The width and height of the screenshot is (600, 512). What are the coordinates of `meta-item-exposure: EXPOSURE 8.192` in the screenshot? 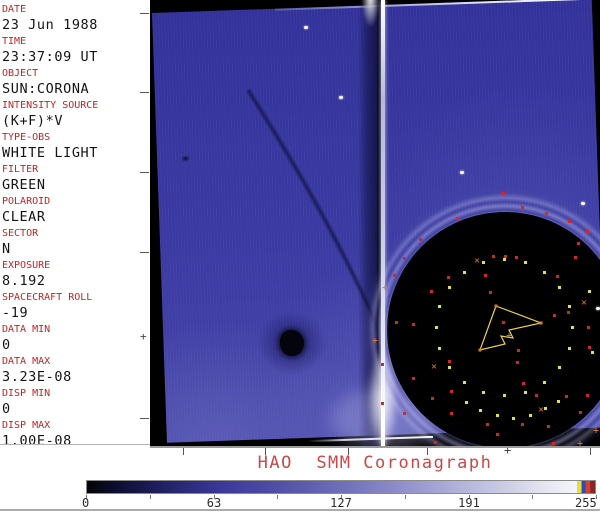 It's located at (75, 276).